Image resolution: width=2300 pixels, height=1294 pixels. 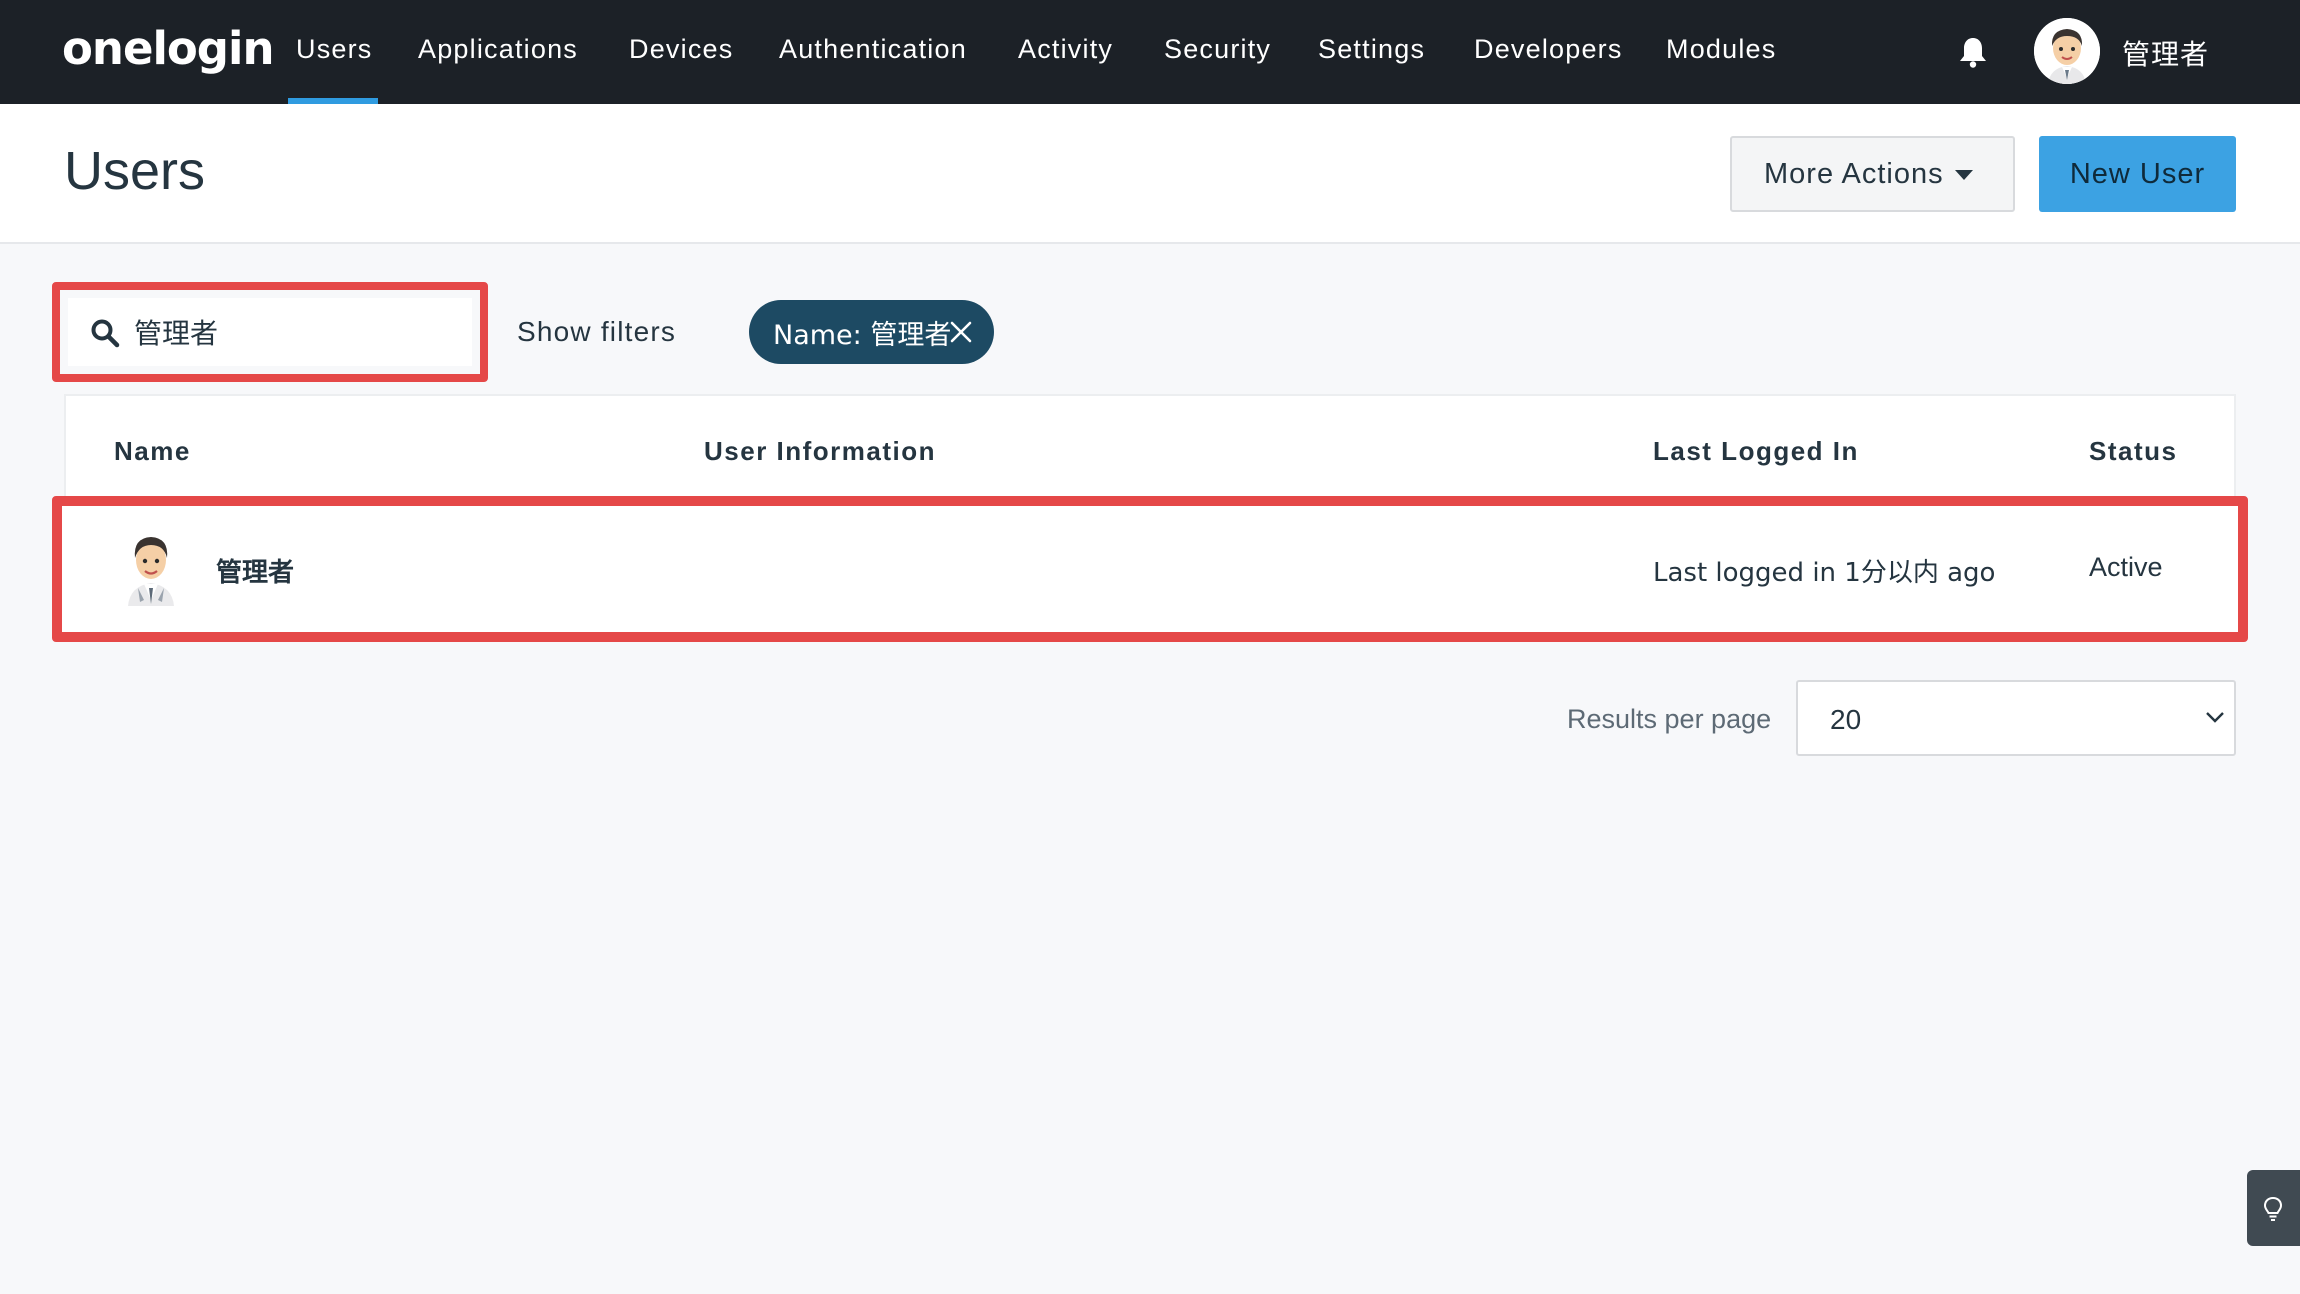 I want to click on nav-item-users: Users, so click(x=334, y=49).